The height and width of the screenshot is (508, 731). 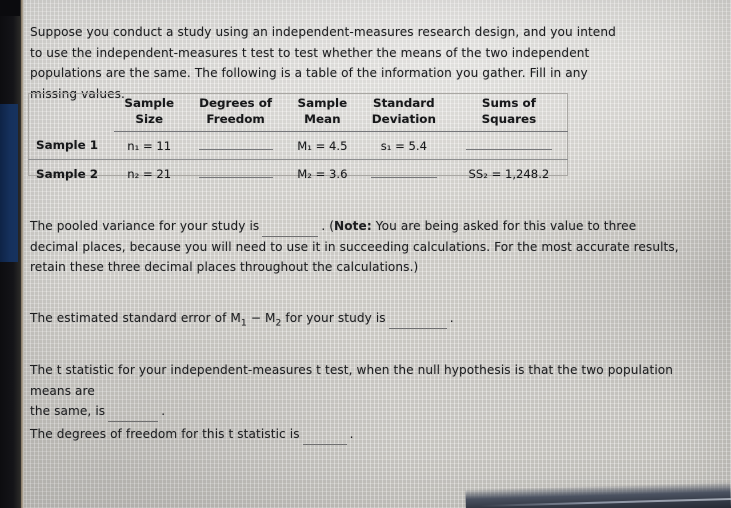 I want to click on note-label: Note:, so click(x=353, y=226).